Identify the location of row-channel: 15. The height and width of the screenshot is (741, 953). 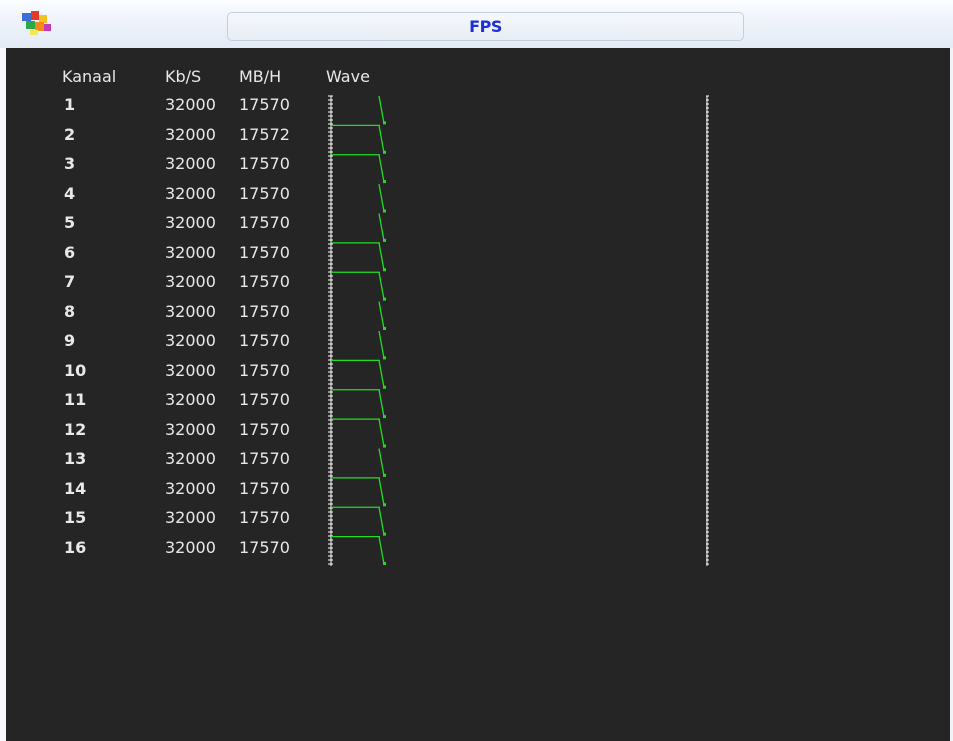
(75, 517).